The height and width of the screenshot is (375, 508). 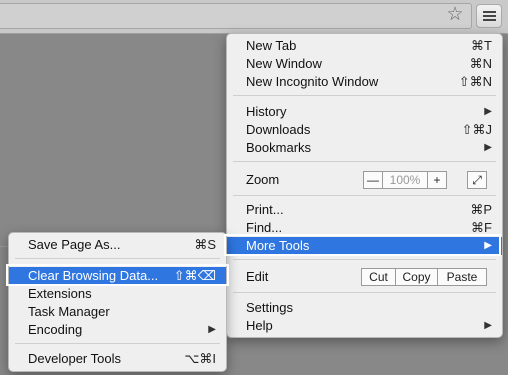 I want to click on hamburger-icon, so click(x=489, y=12).